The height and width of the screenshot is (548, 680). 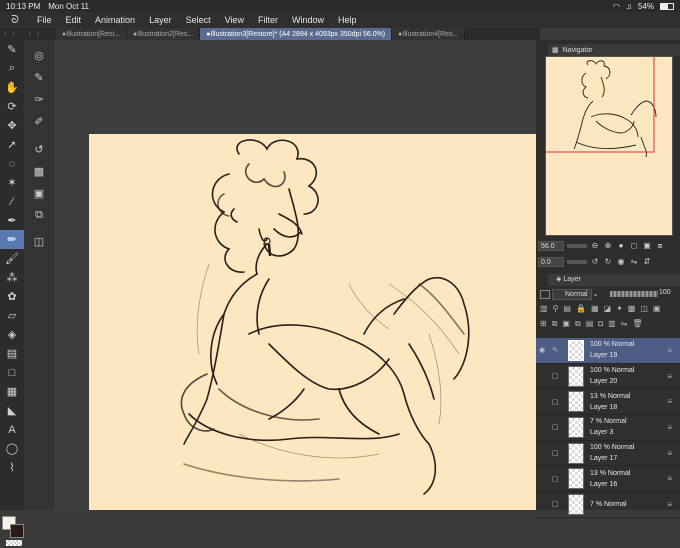 I want to click on actual-size-icon: ●, so click(x=621, y=246).